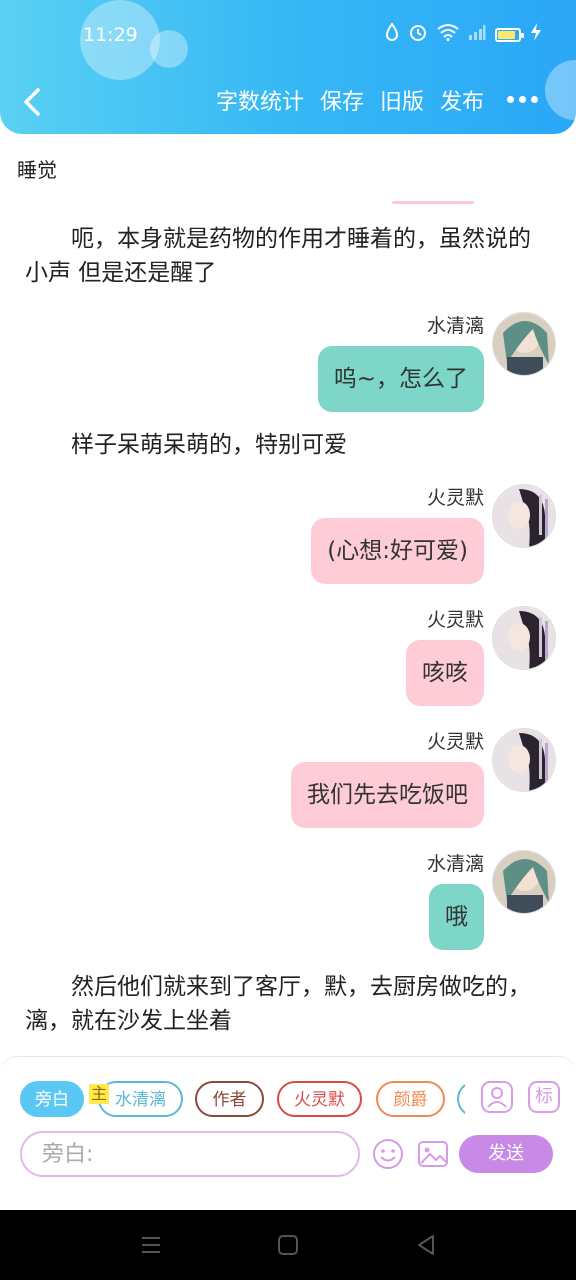  Describe the element at coordinates (342, 103) in the screenshot. I see `save-button: 保存` at that location.